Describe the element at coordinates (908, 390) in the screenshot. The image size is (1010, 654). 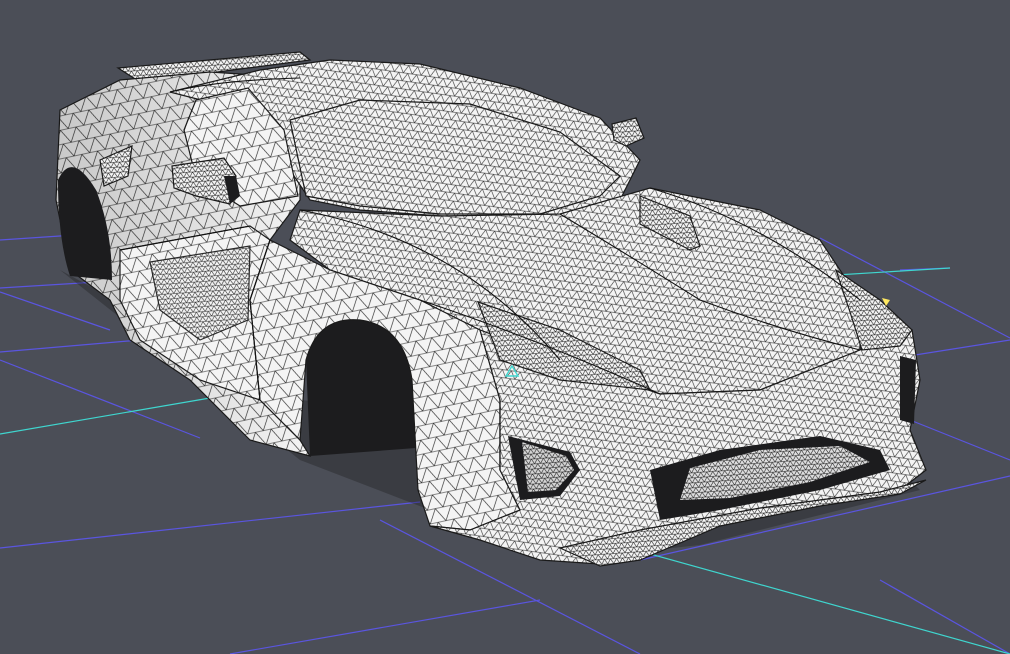
I see `front-intake-right` at that location.